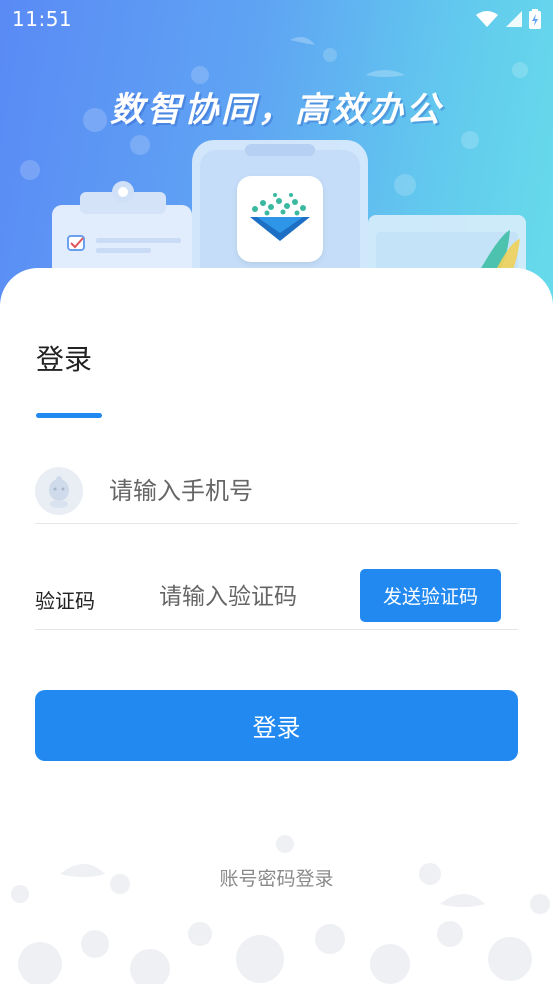  I want to click on status-icons, so click(508, 19).